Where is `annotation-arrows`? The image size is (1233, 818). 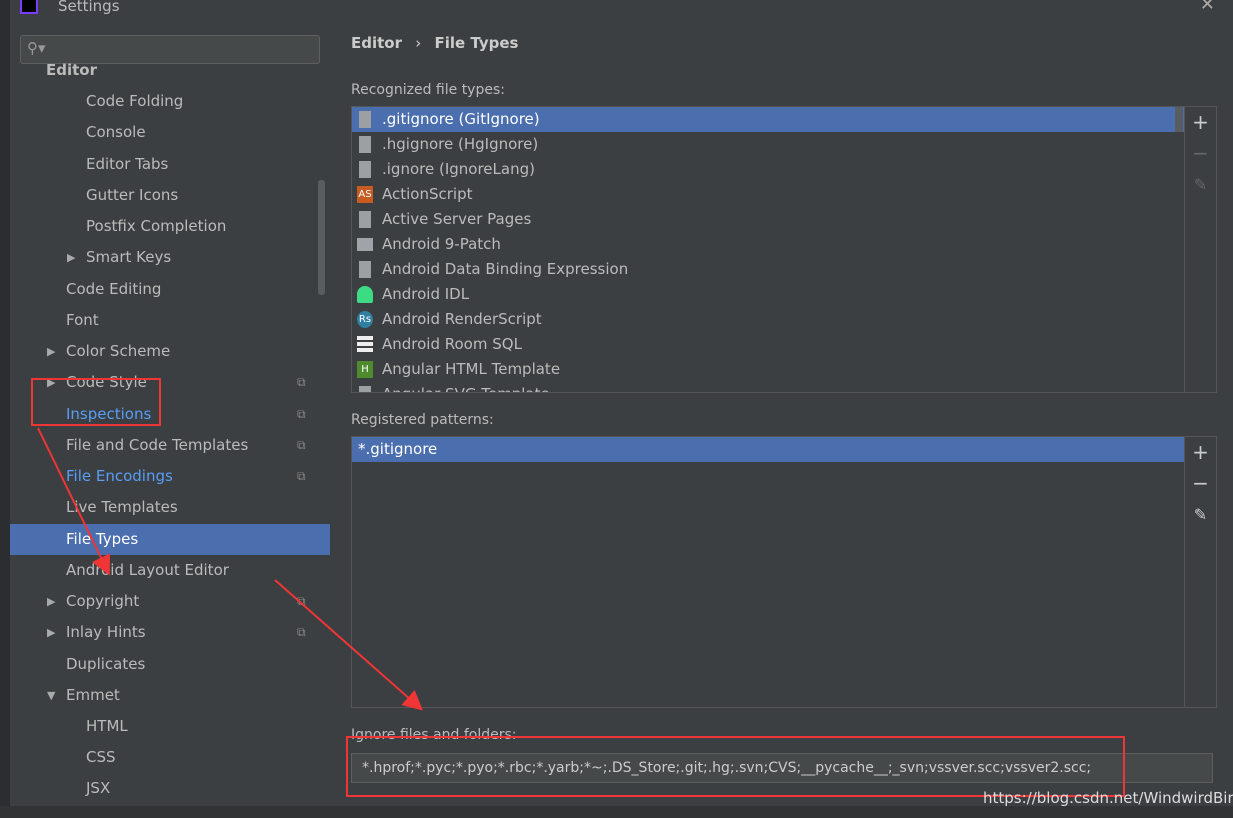
annotation-arrows is located at coordinates (230, 569).